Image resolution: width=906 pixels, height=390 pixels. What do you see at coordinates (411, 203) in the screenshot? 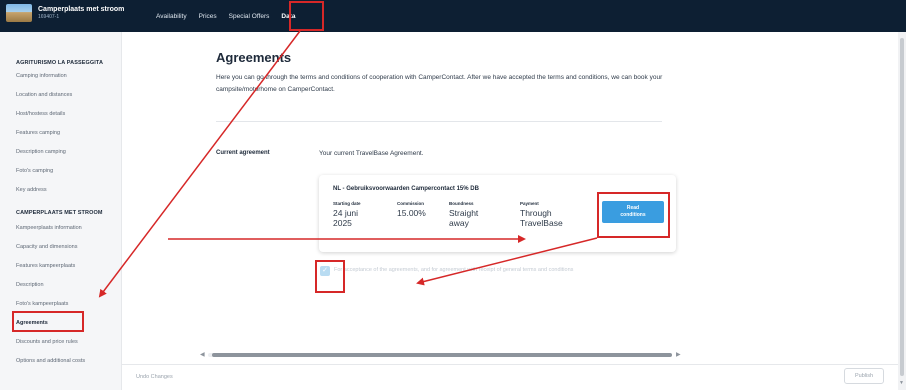
I see `column-header: Commission` at bounding box center [411, 203].